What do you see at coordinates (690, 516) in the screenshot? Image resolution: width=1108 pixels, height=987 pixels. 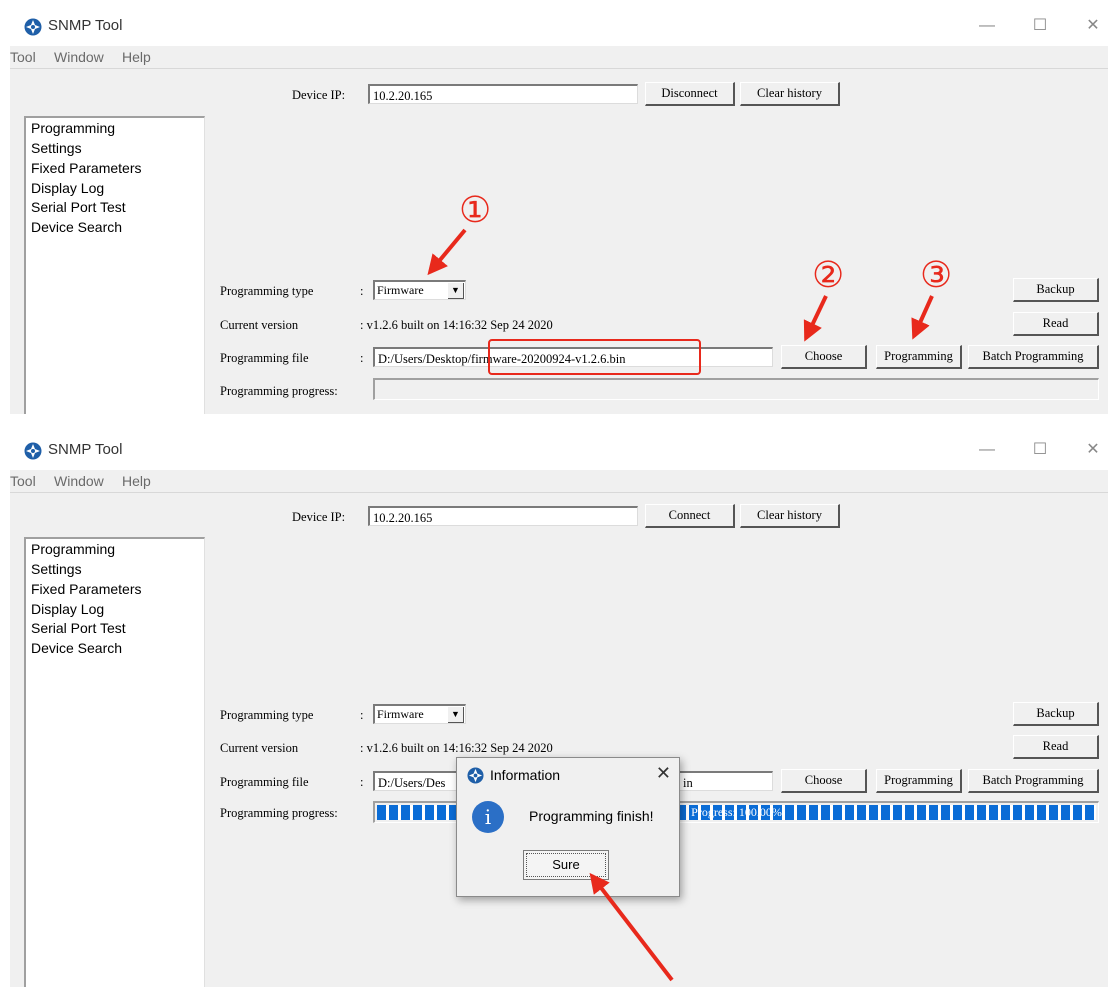 I see `connect-button: Connect` at bounding box center [690, 516].